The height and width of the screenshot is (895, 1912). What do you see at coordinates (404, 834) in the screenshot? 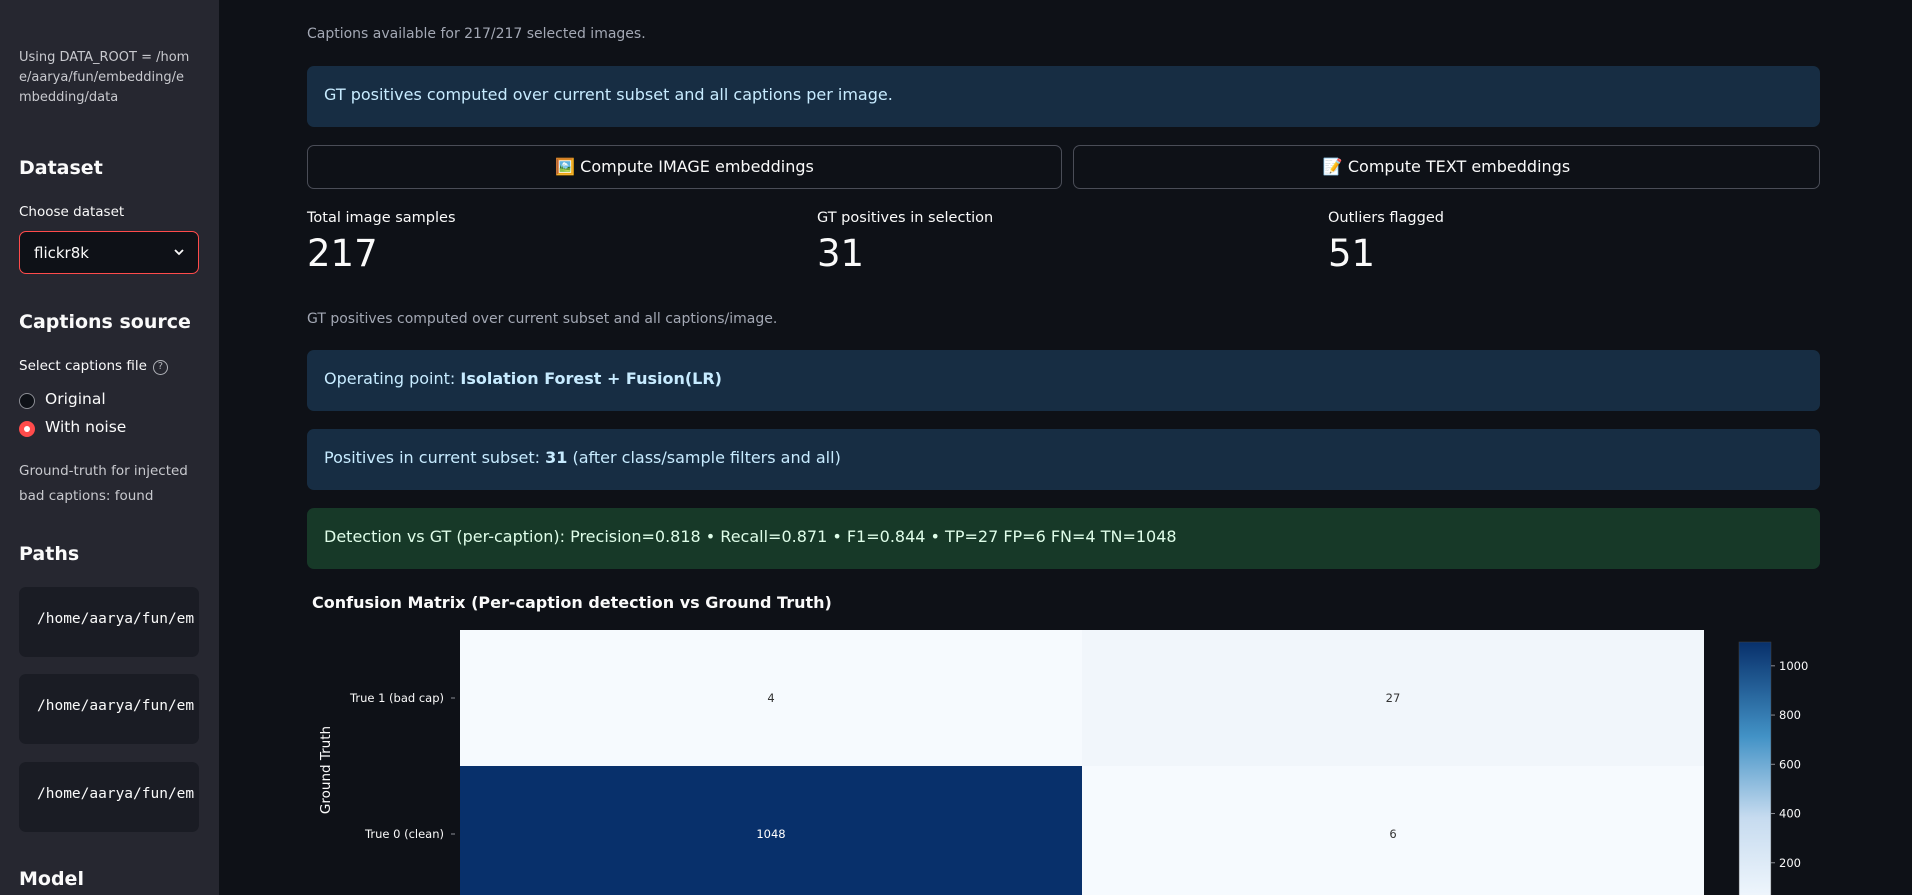
I see `row-tick-label: True 0 (clean)` at bounding box center [404, 834].